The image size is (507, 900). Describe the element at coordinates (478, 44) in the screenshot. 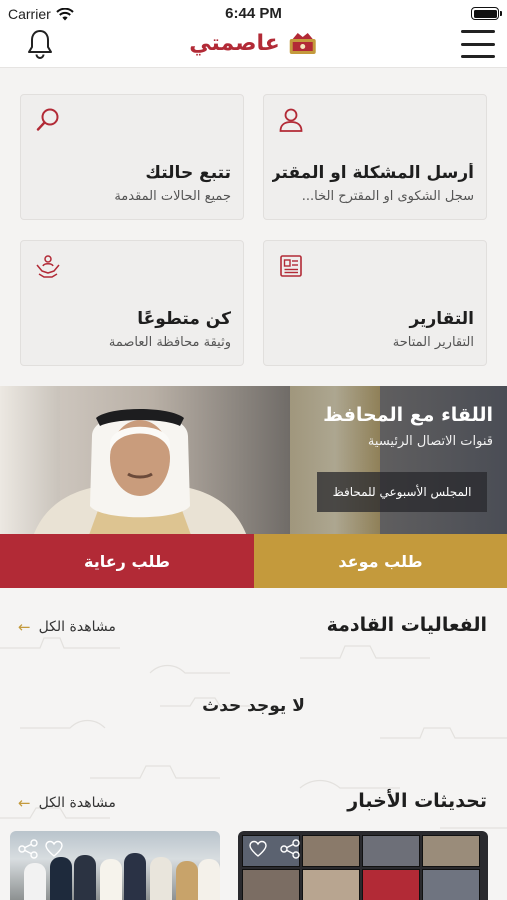

I see `hamburger-menu-icon` at that location.